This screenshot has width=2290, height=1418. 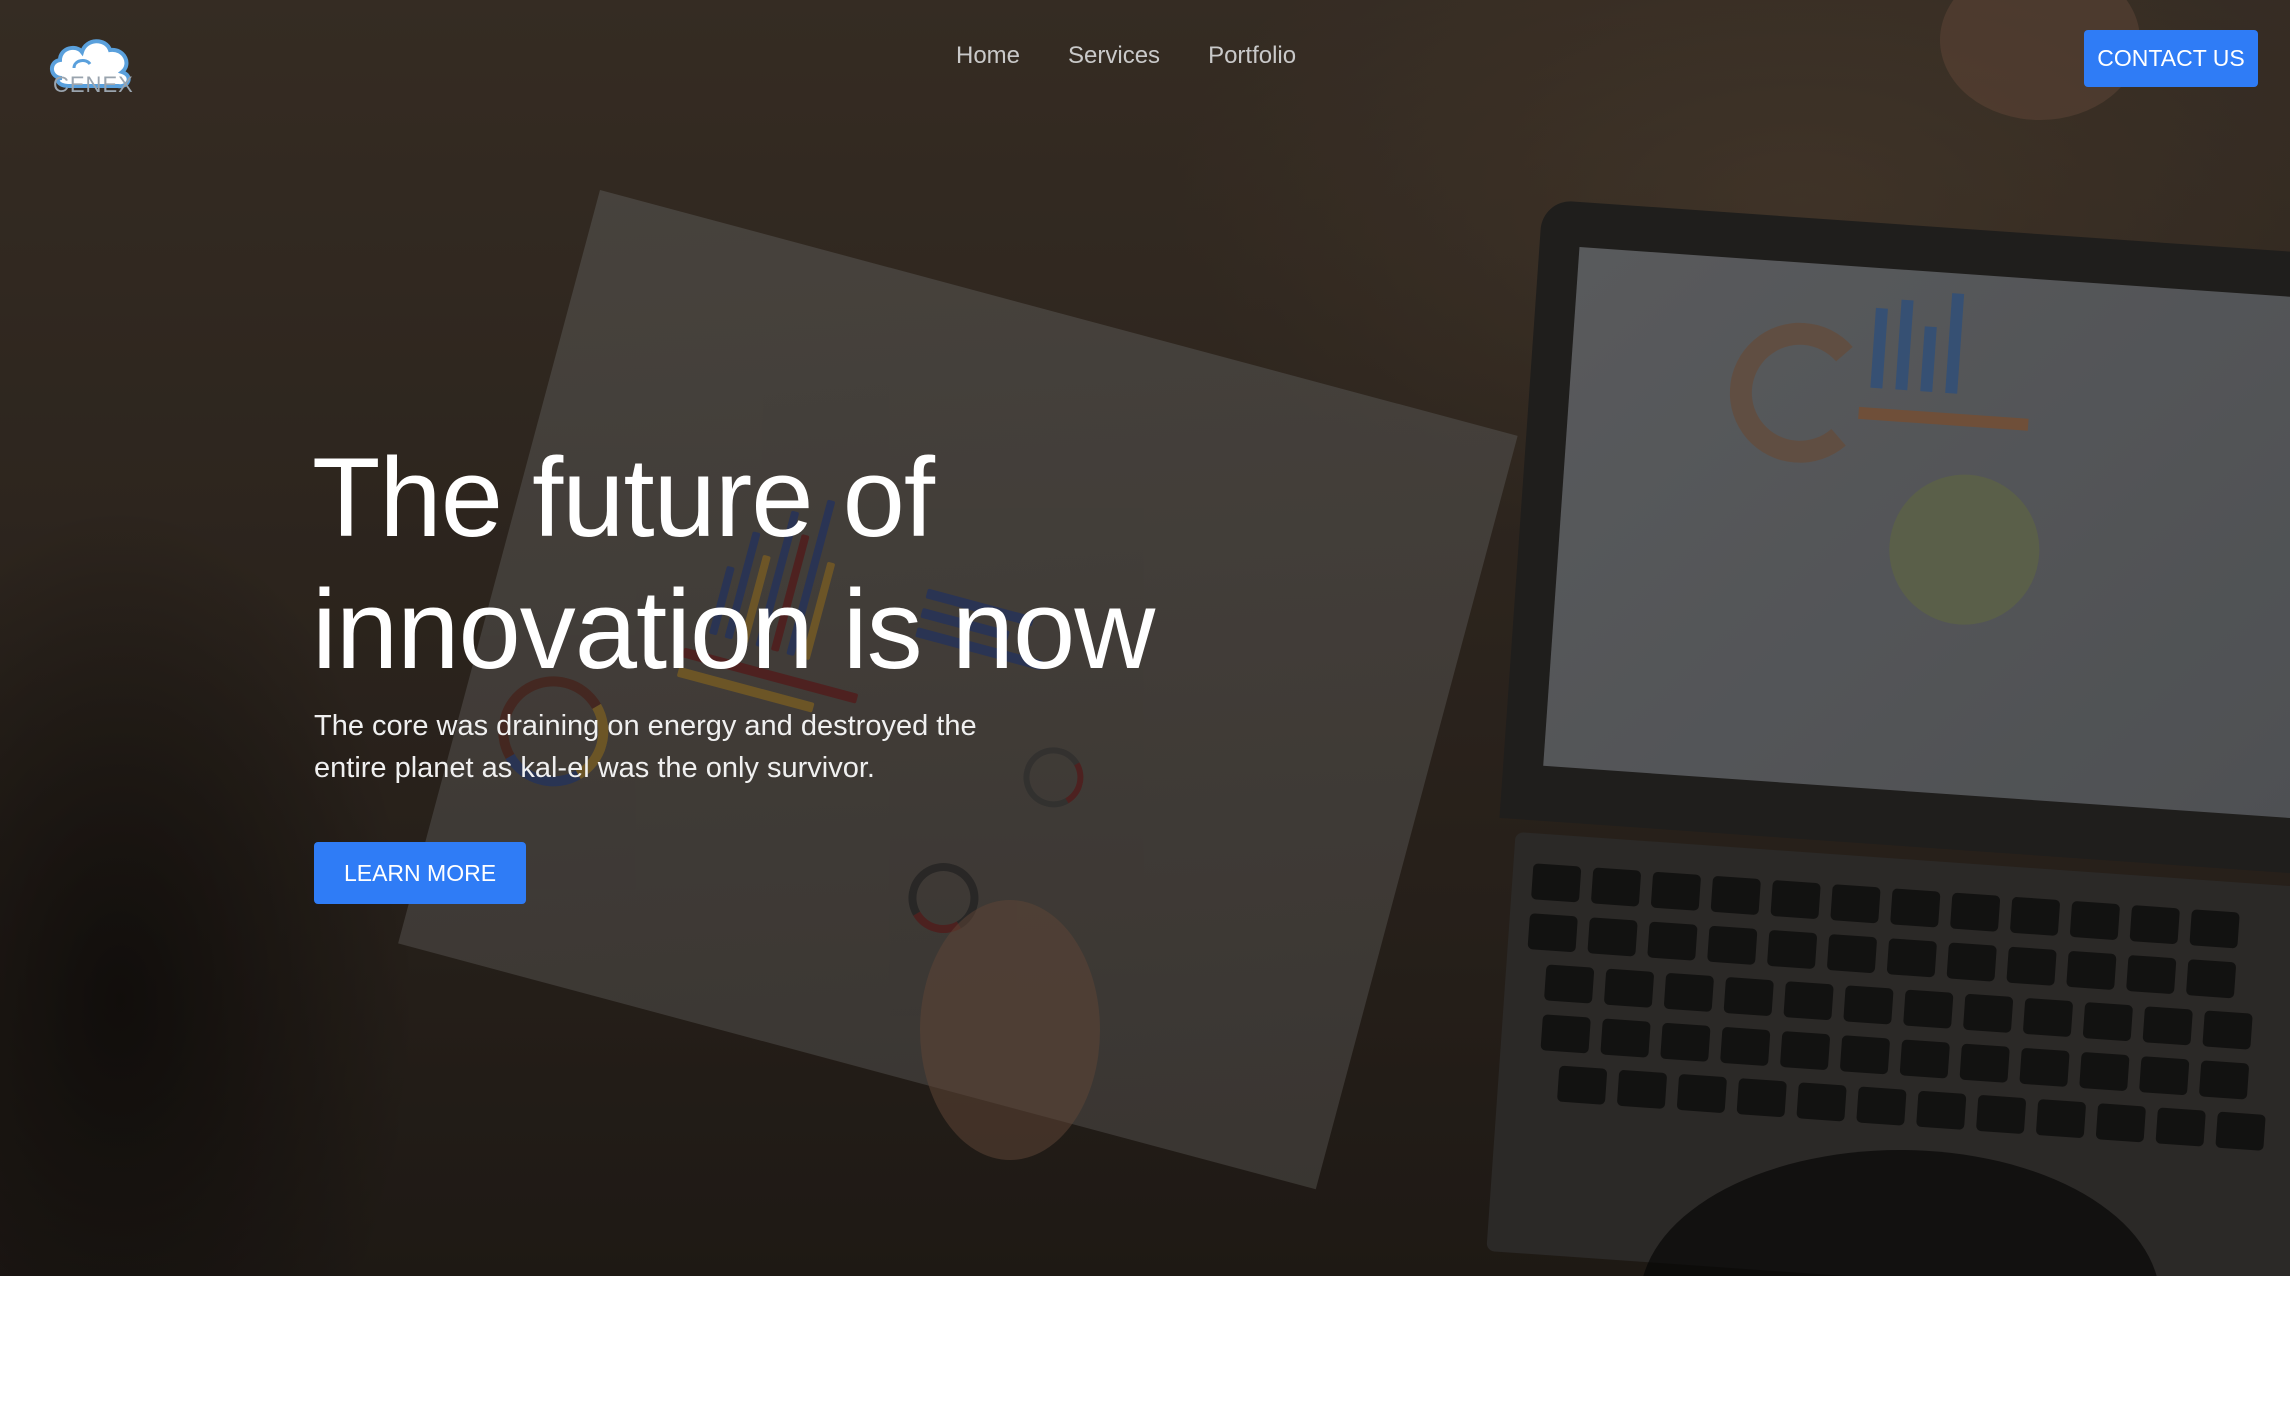 I want to click on hero-headline-line-2: innovation is now, so click(x=733, y=629).